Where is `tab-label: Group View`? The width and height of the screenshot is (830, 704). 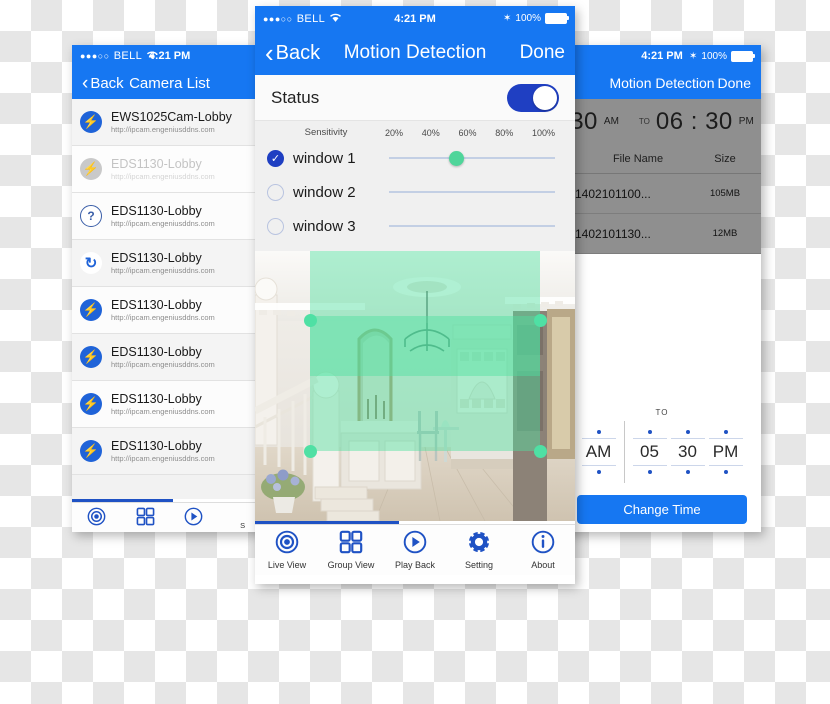 tab-label: Group View is located at coordinates (351, 565).